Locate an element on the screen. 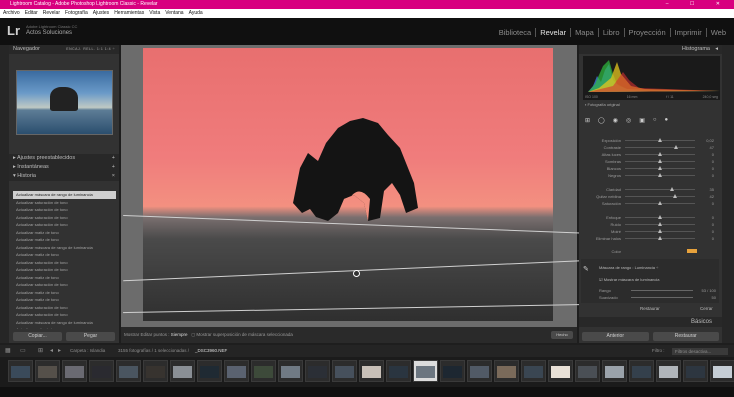 Image resolution: width=734 pixels, height=397 pixels. nav-zoom-options: ENCAJ. RELL. 1:1 1:4 ÷ is located at coordinates (90, 49).